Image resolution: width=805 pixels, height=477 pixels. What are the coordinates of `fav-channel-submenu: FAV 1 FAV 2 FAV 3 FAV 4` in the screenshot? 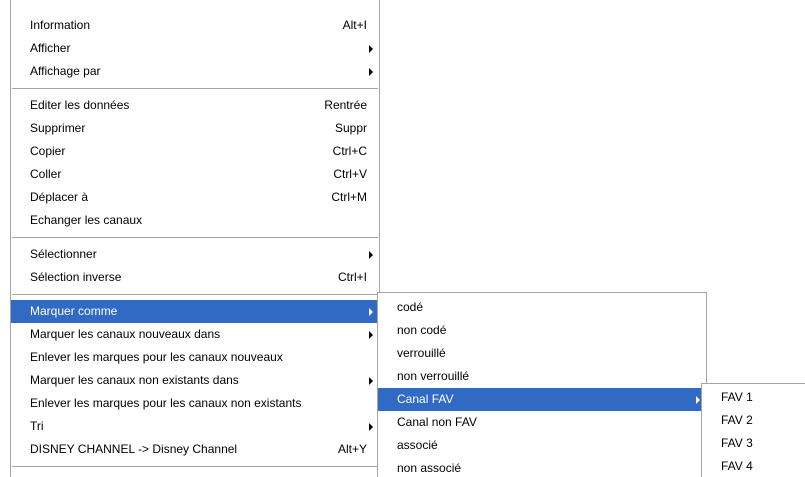 It's located at (753, 430).